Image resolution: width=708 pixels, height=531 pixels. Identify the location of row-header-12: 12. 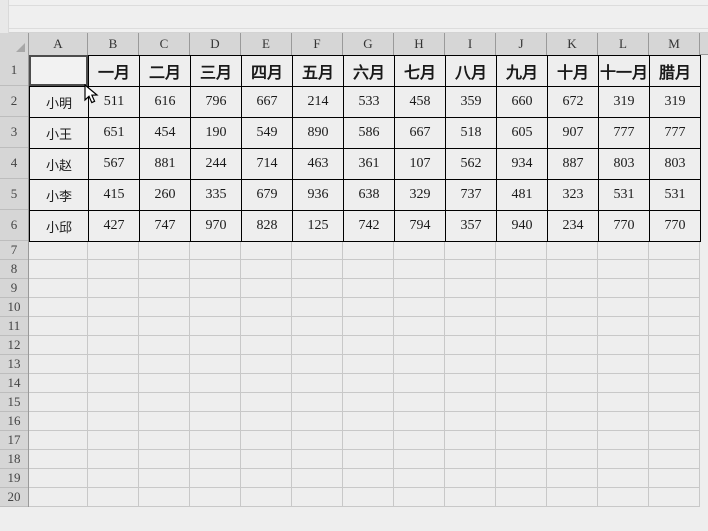
(14, 345).